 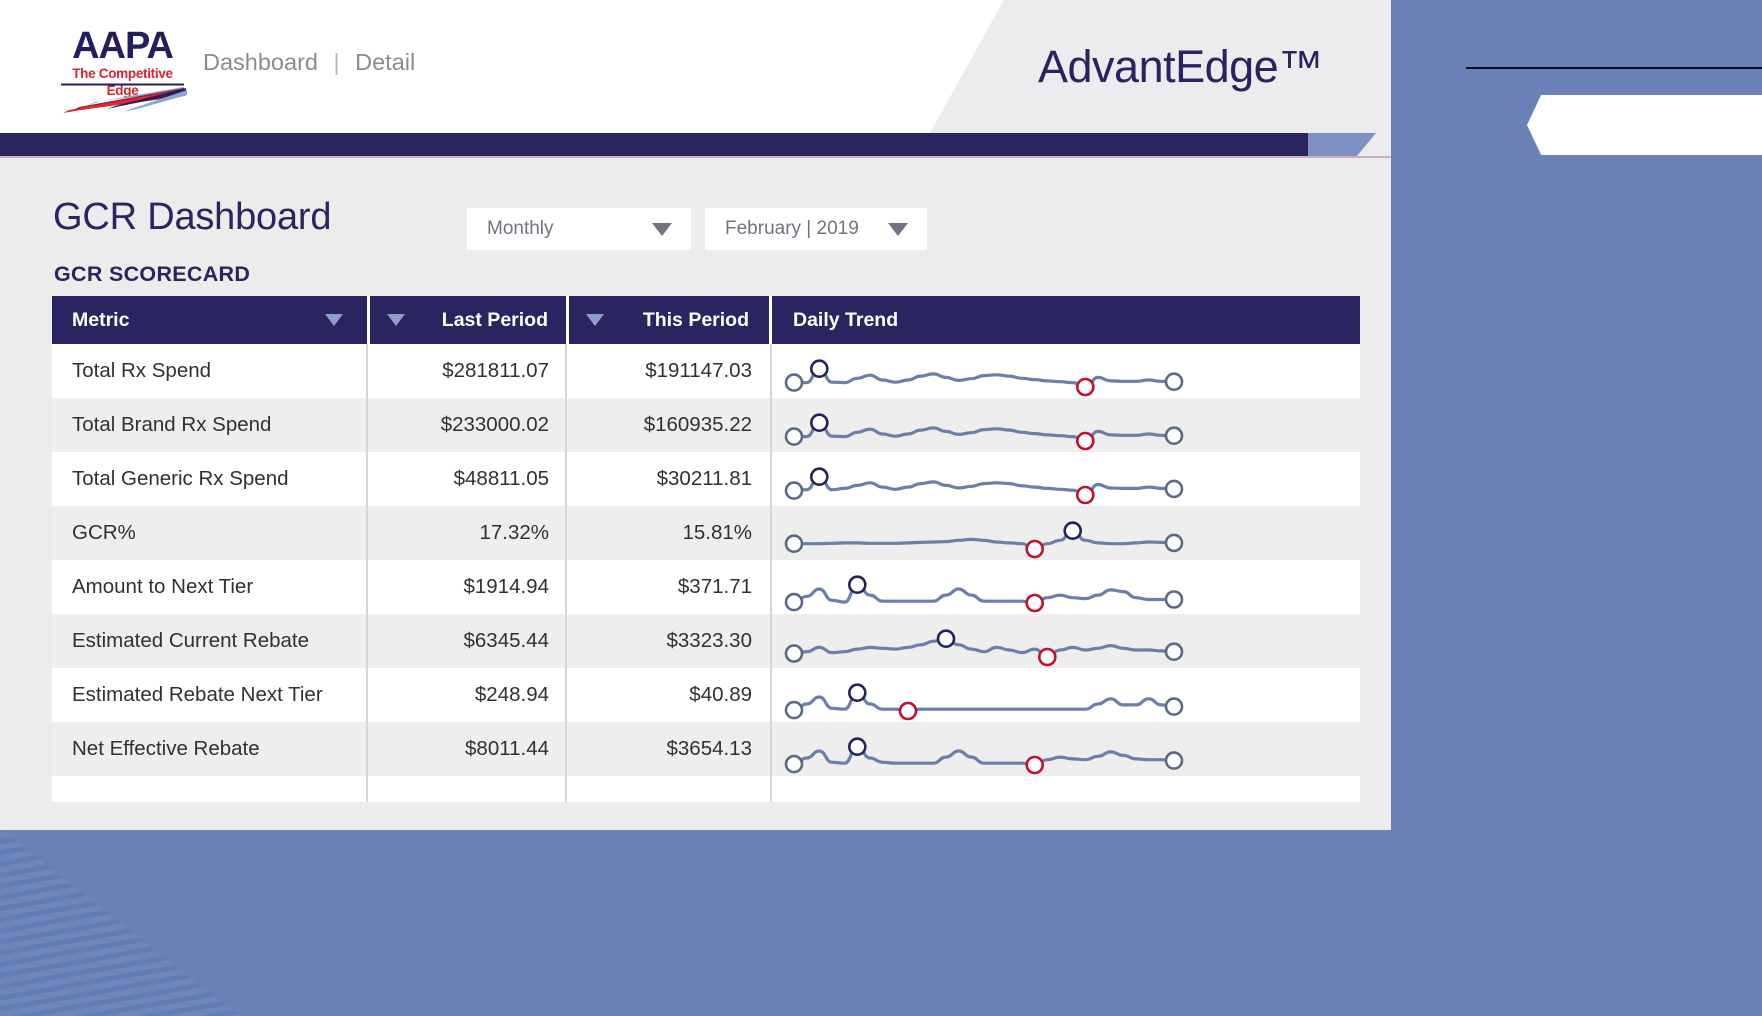 I want to click on column-header-this-period: This Period, so click(x=669, y=320).